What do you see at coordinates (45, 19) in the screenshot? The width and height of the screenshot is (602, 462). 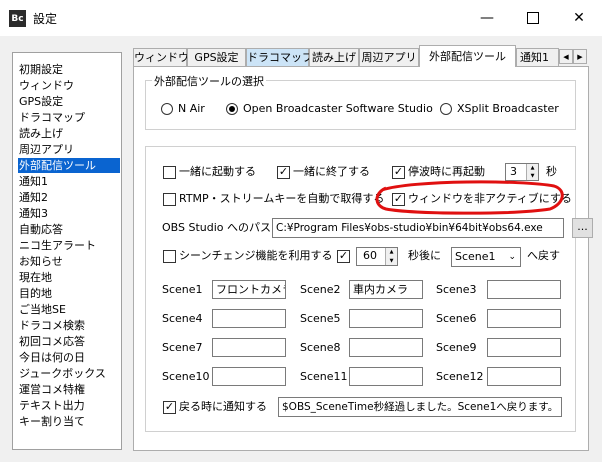 I see `window-title: 設定` at bounding box center [45, 19].